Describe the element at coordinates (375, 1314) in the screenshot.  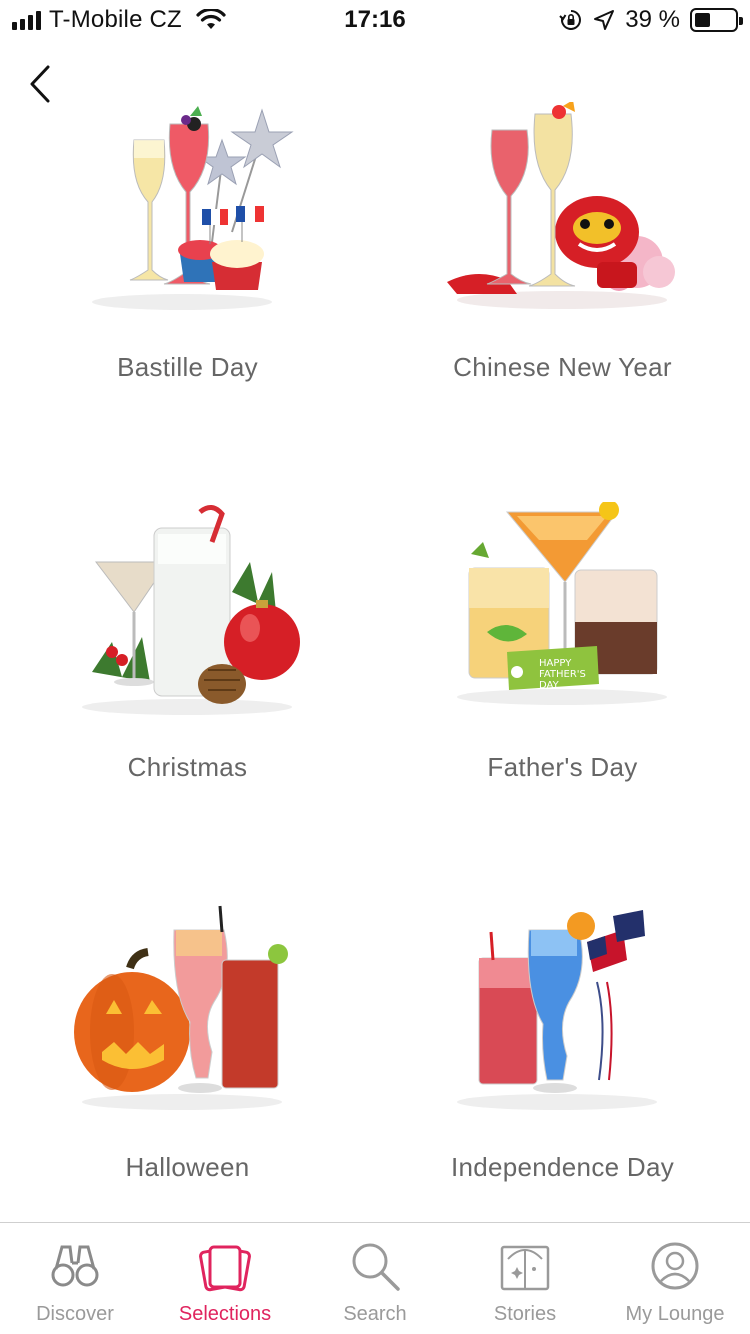
I see `tab-label: Search` at that location.